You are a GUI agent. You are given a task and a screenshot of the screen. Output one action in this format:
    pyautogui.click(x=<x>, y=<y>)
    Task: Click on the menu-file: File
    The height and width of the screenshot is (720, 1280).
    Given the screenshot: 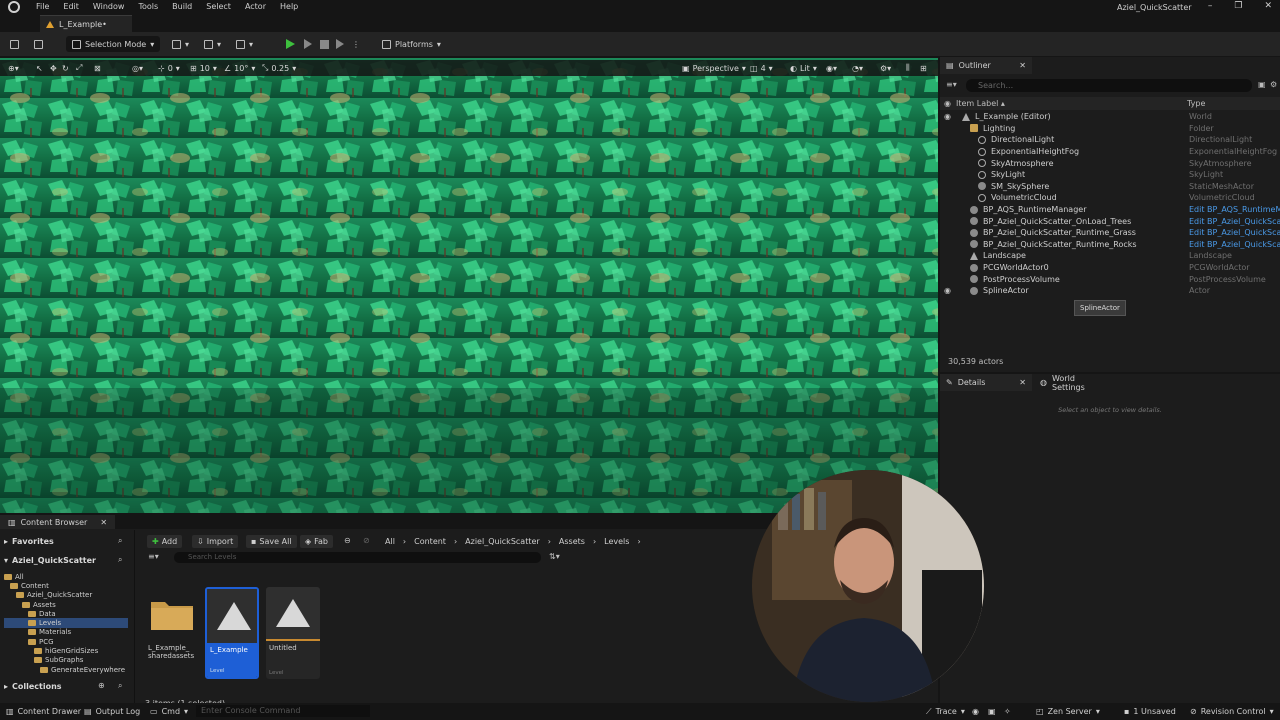 What is the action you would take?
    pyautogui.click(x=42, y=6)
    